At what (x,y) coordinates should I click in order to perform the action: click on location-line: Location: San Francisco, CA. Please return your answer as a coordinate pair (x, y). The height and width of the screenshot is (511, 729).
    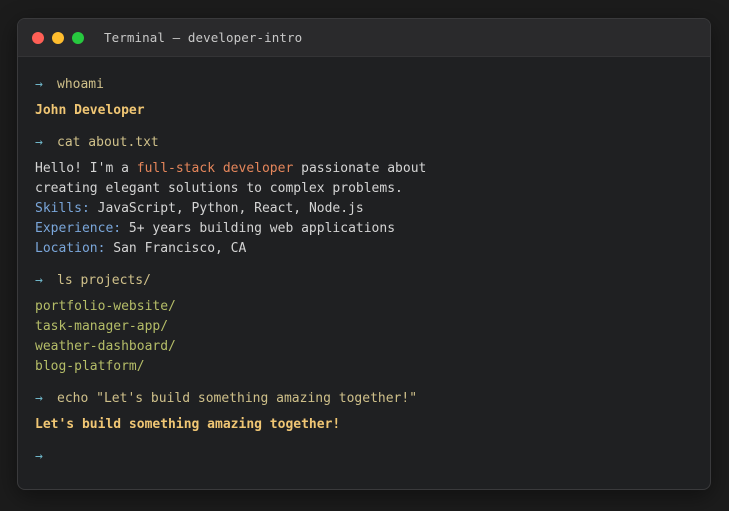
    Looking at the image, I should click on (364, 249).